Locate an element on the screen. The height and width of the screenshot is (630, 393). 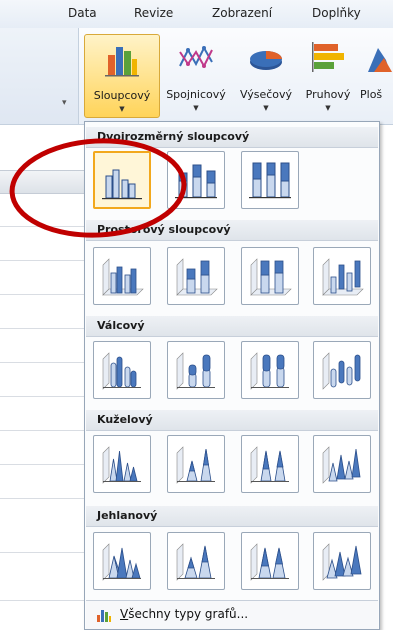
category-title: Válcový is located at coordinates (121, 325).